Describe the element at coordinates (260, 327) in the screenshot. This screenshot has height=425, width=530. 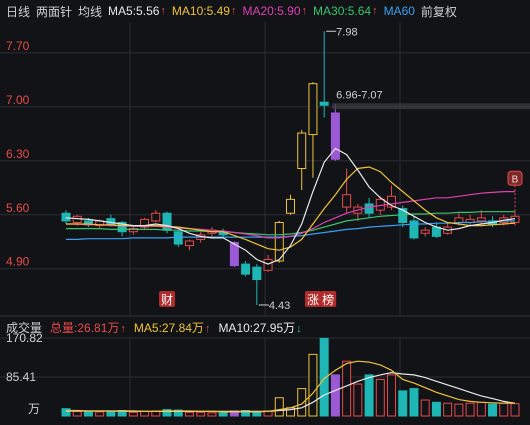
I see `volume-ma10: MA10:27.95万↓` at that location.